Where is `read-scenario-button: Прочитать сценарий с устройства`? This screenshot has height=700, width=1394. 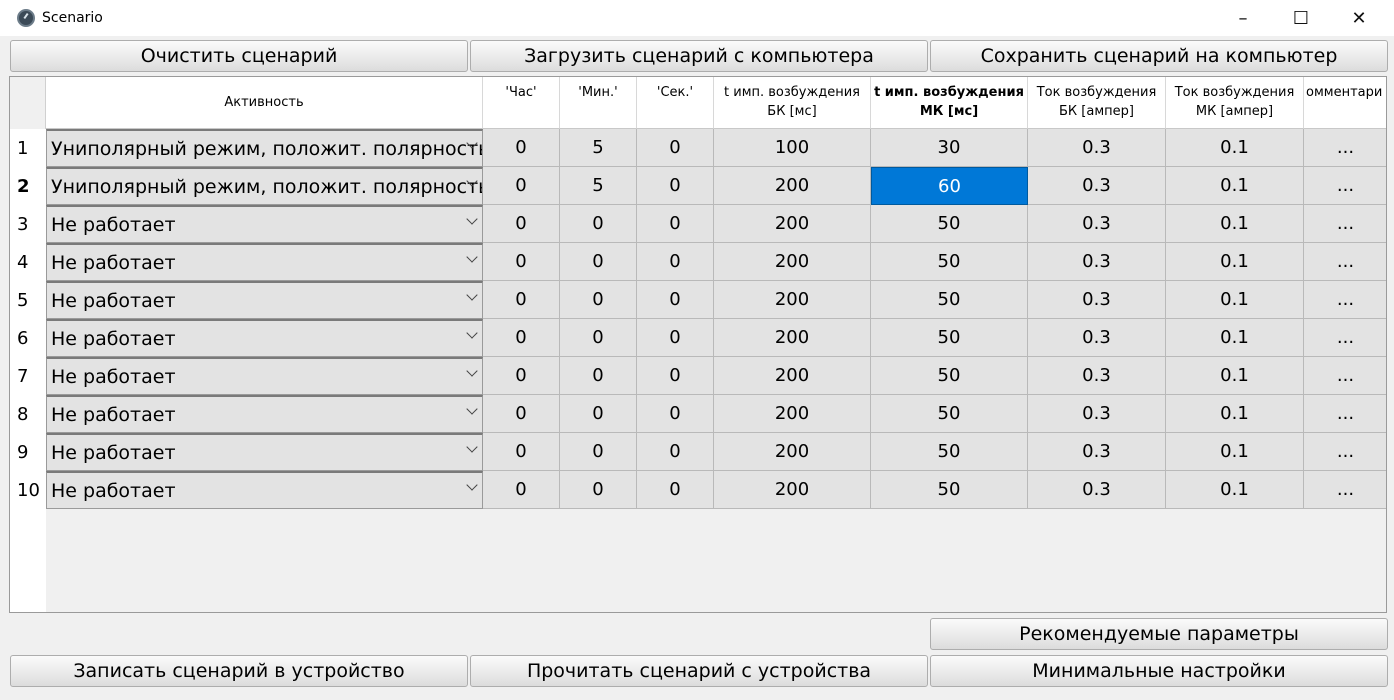
read-scenario-button: Прочитать сценарий с устройства is located at coordinates (699, 671).